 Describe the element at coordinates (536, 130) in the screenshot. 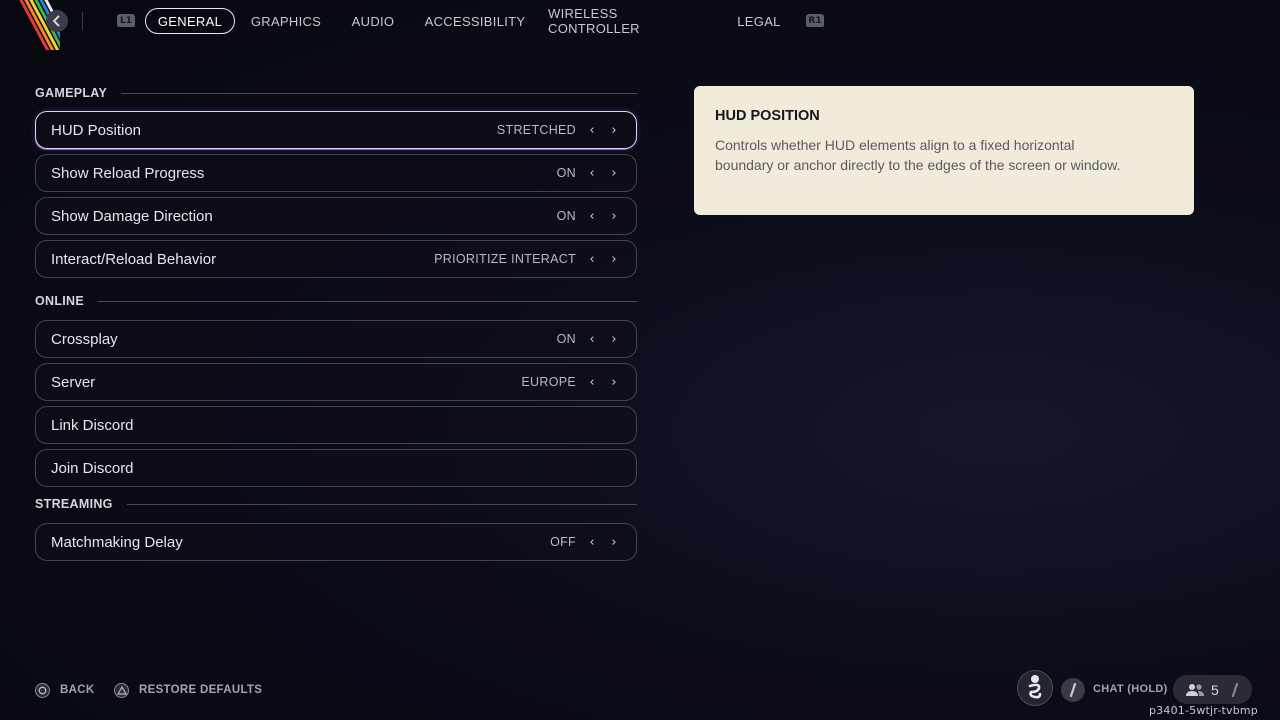

I see `setting-value: STRETCHED` at that location.